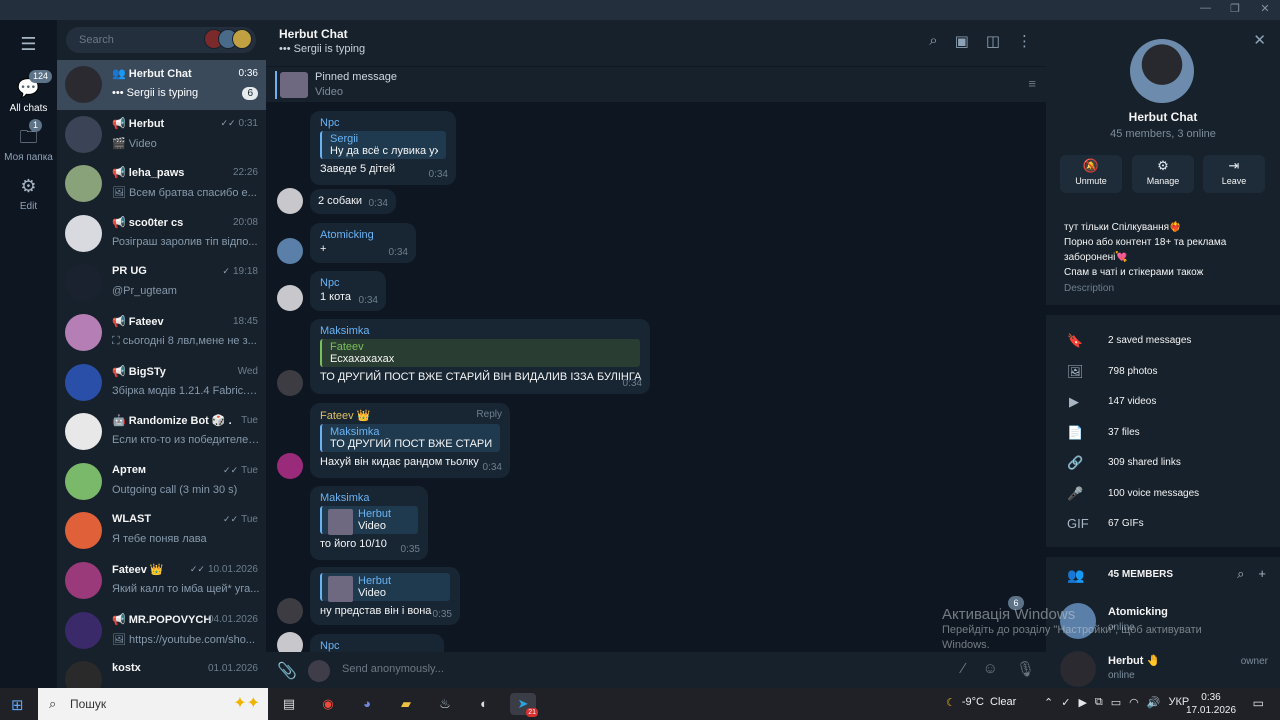 The height and width of the screenshot is (720, 1280). I want to click on steam-icon: ♨, so click(445, 704).